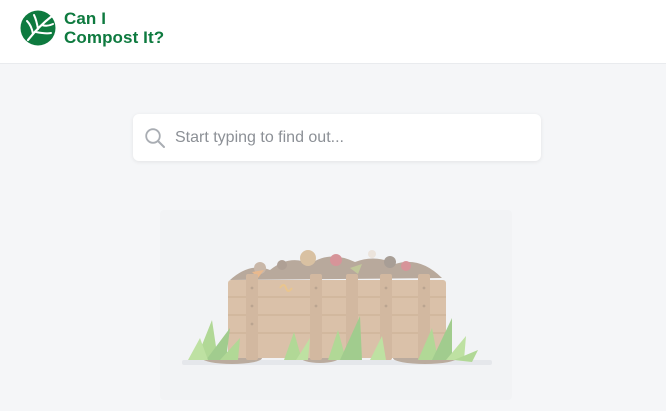 The image size is (666, 411). Describe the element at coordinates (337, 307) in the screenshot. I see `compost-bin-illustration` at that location.